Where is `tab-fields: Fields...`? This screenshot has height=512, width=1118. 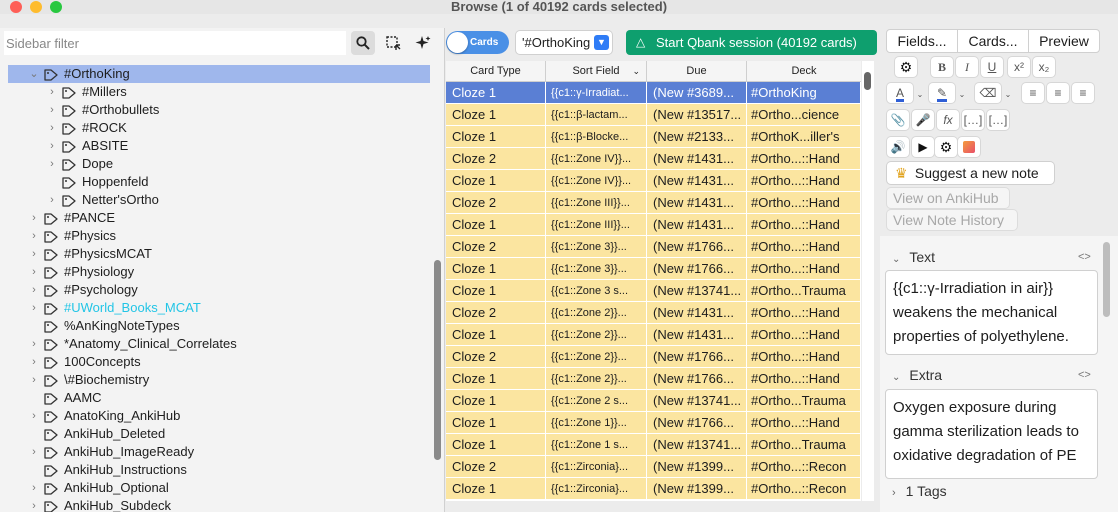 tab-fields: Fields... is located at coordinates (922, 41).